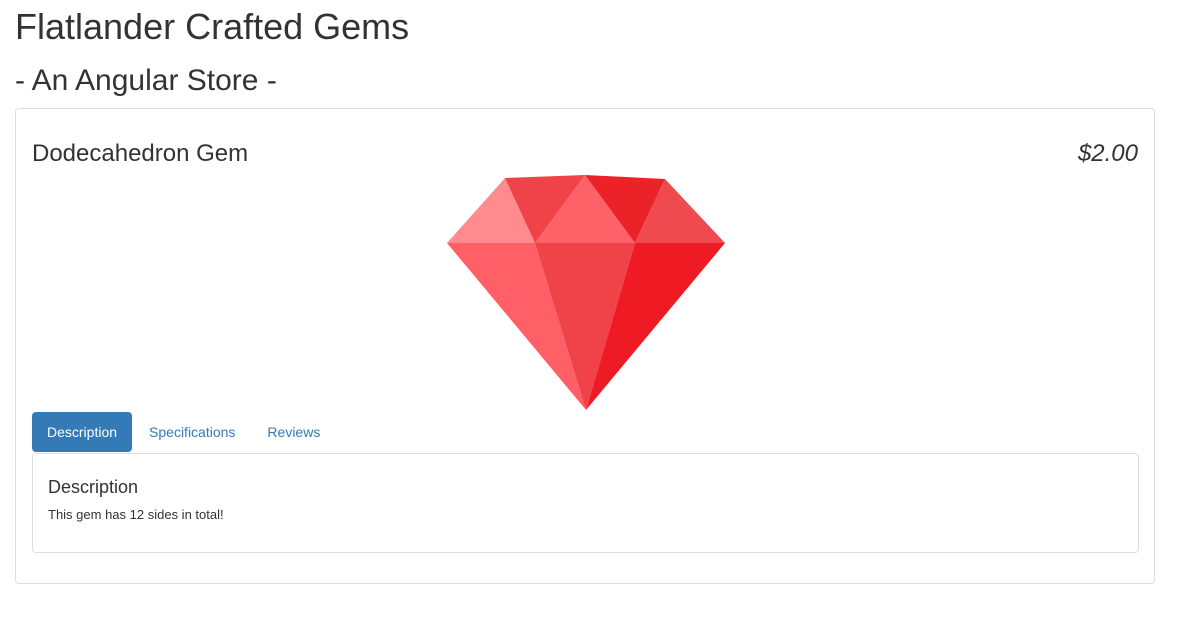 This screenshot has width=1197, height=634. I want to click on tab-reviews: Reviews, so click(293, 432).